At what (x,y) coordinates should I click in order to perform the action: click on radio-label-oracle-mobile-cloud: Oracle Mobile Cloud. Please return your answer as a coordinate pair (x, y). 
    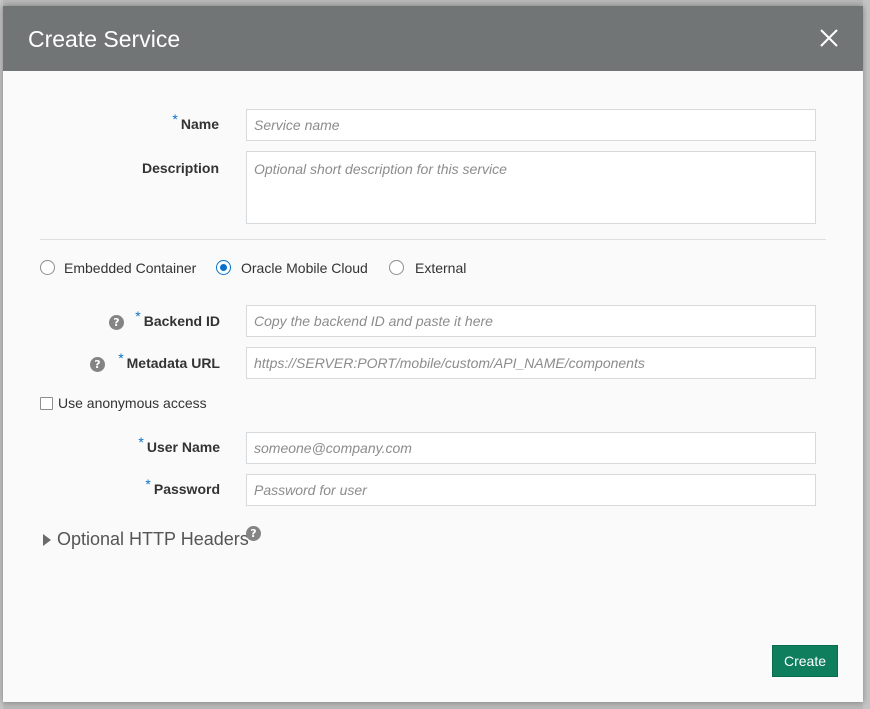
    Looking at the image, I should click on (304, 268).